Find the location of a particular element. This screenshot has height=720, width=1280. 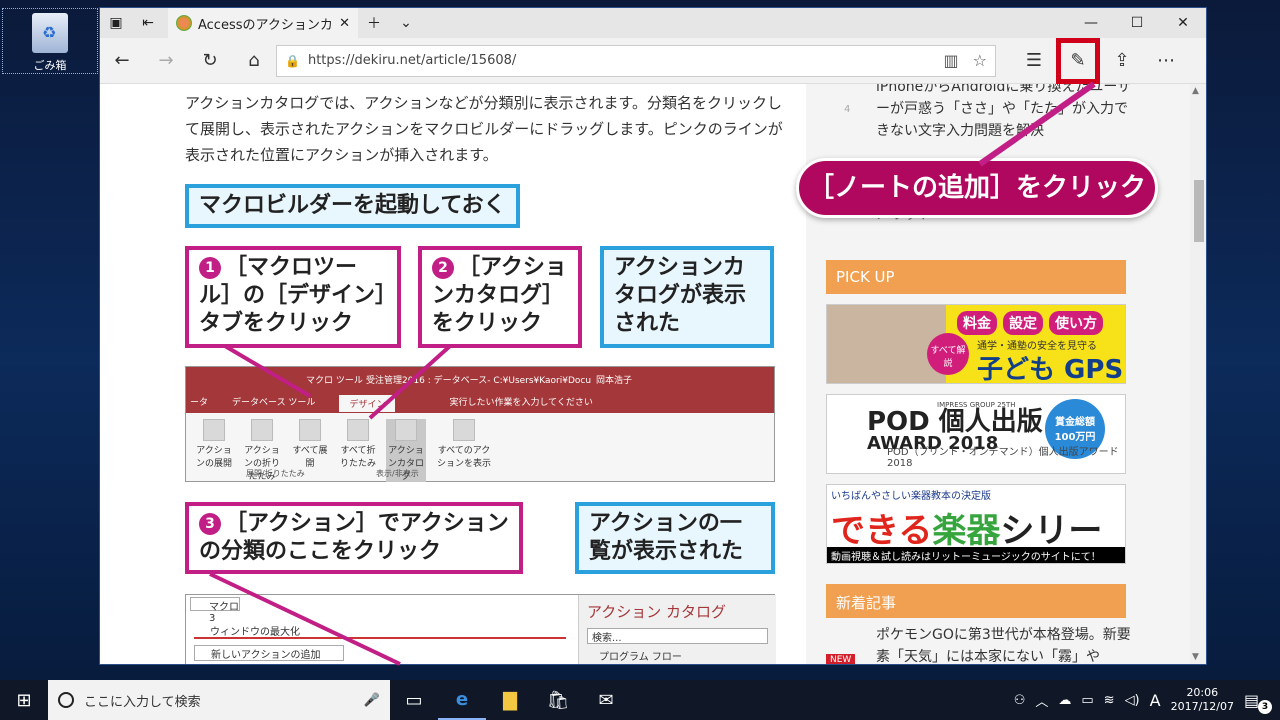

wifi-icon: ≋ is located at coordinates (1109, 700).